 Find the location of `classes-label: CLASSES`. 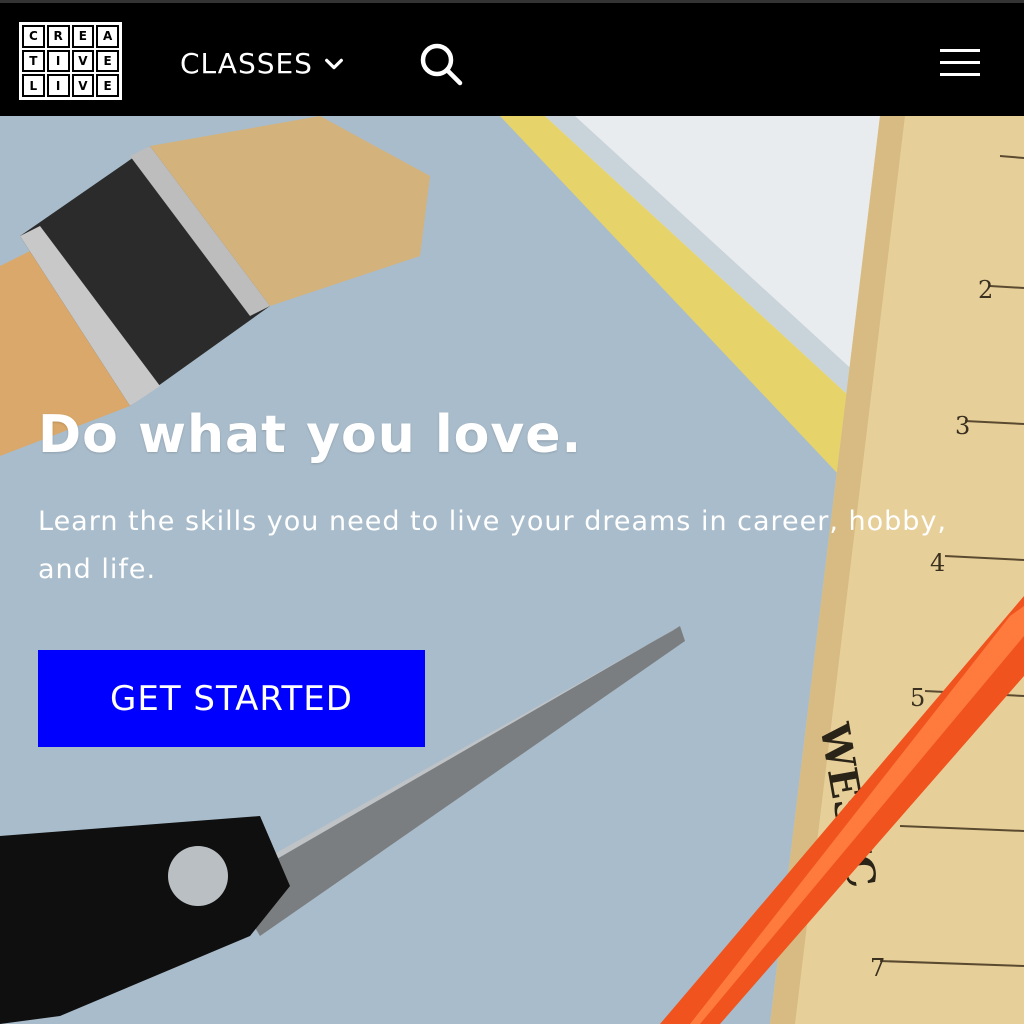

classes-label: CLASSES is located at coordinates (246, 63).